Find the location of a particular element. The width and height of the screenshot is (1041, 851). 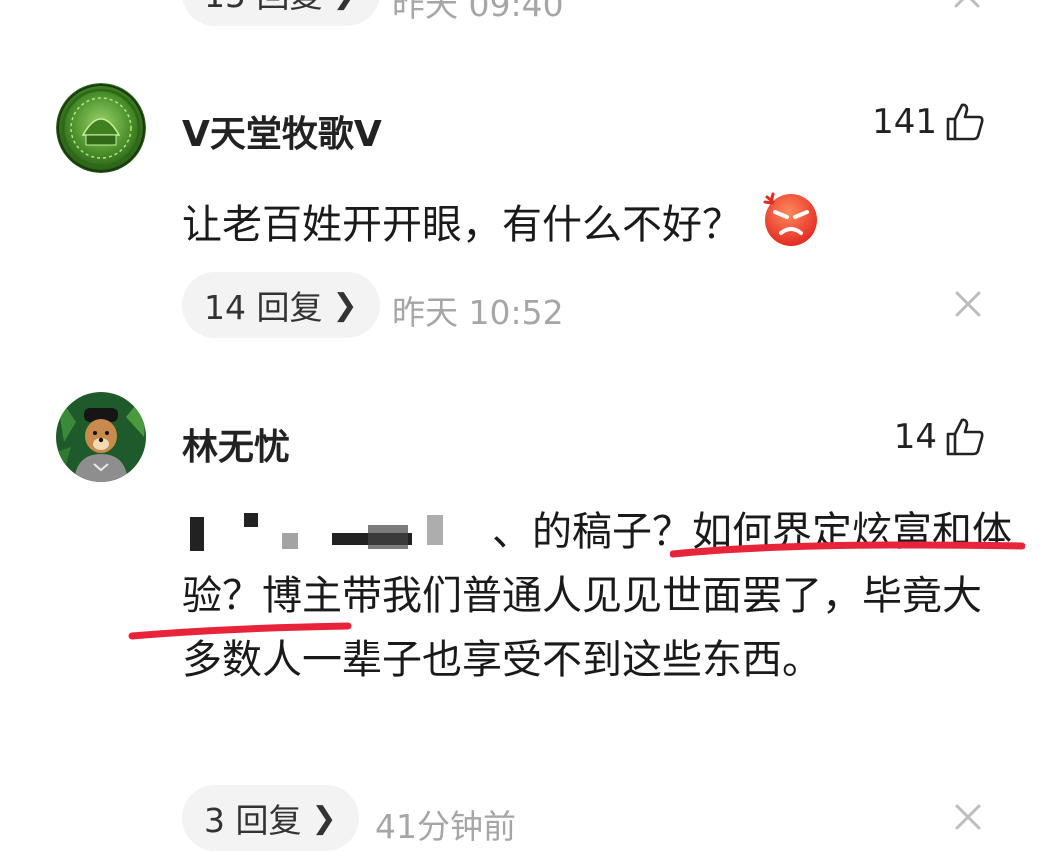

comment-text: 让老百姓开开眼，有什么不好？ is located at coordinates (501, 222).